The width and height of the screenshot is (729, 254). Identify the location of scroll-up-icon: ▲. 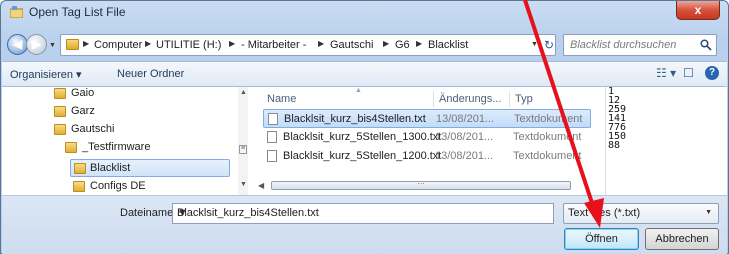
(243, 92).